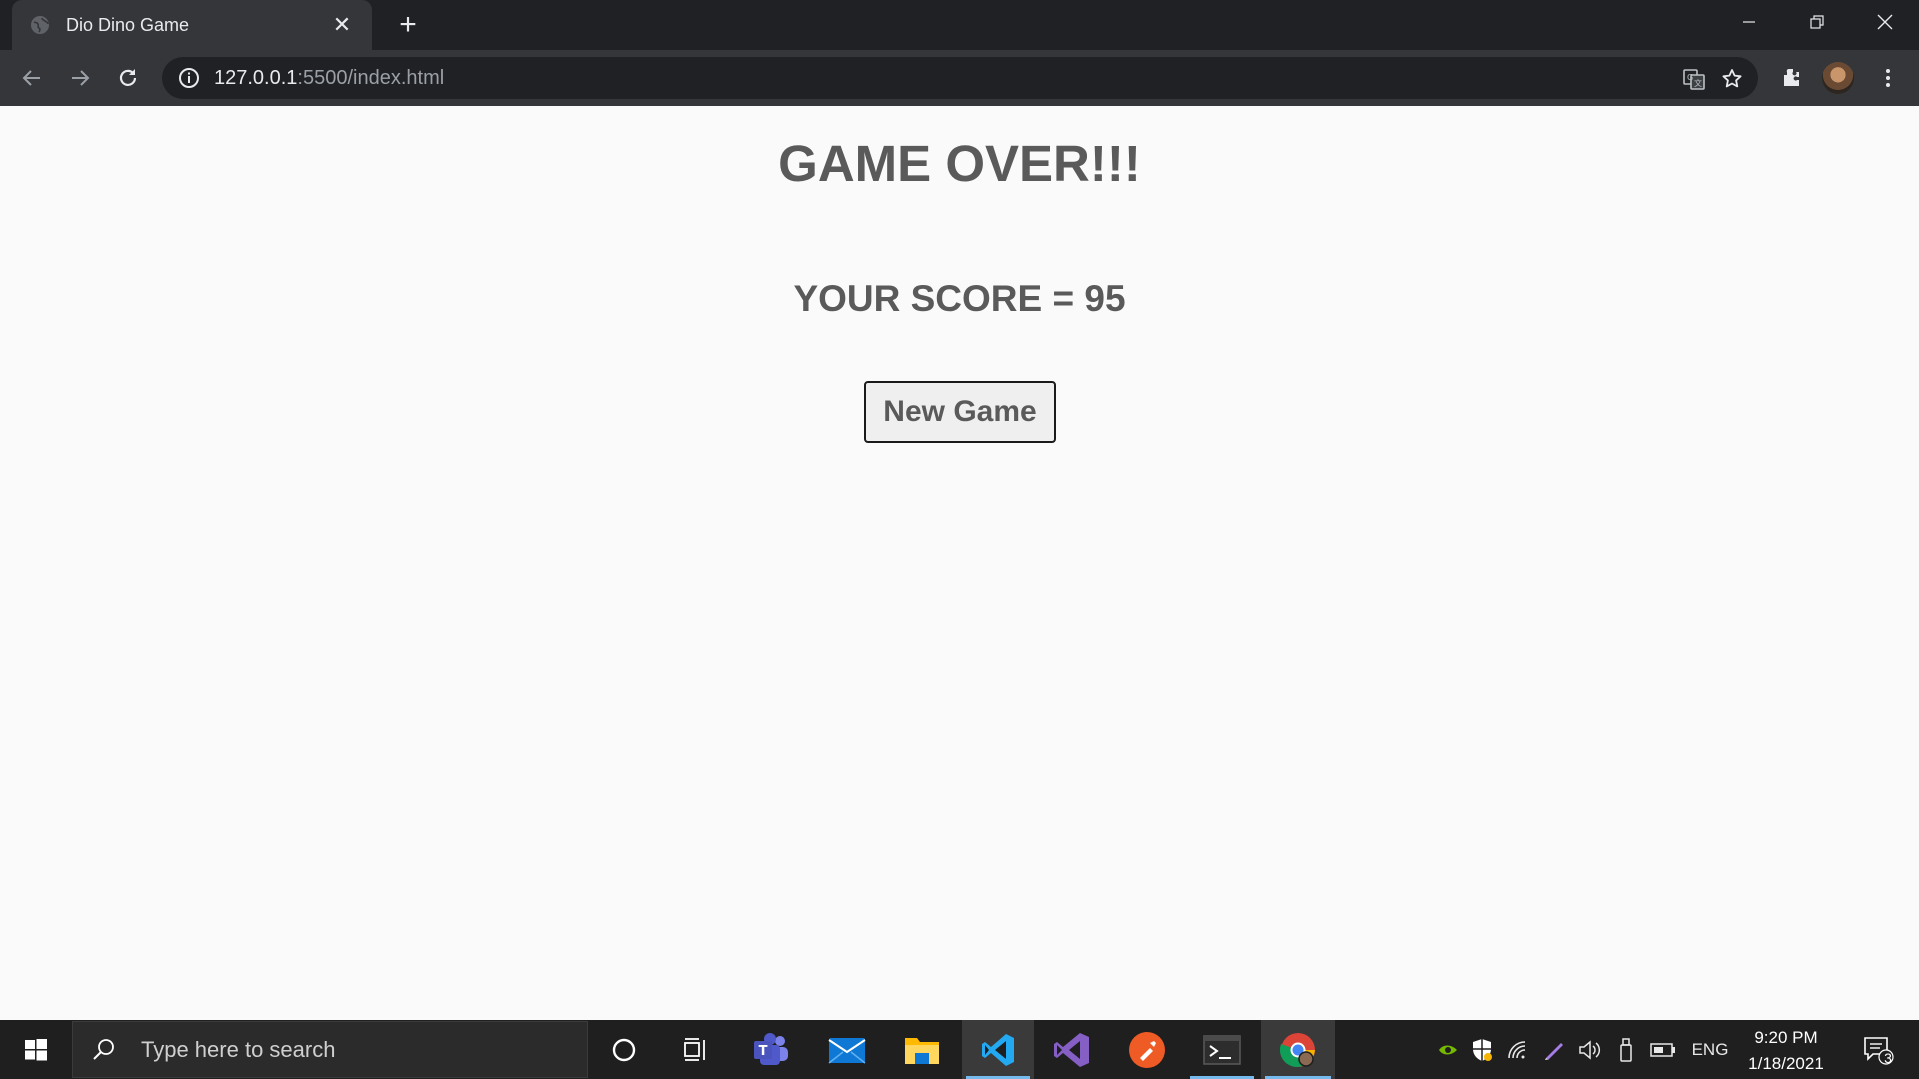 The height and width of the screenshot is (1079, 1919). I want to click on window-close-icon, so click(1885, 22).